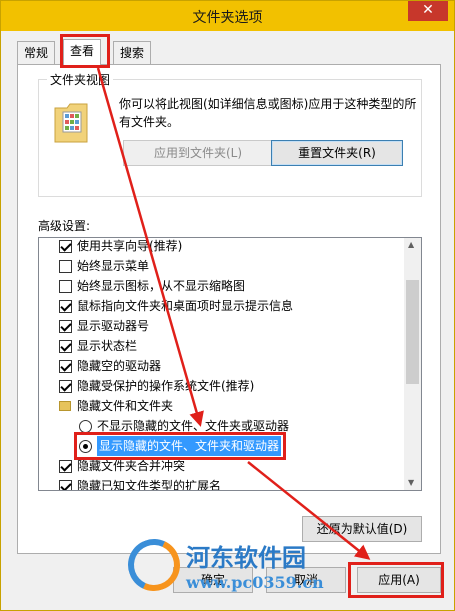 This screenshot has width=455, height=611. I want to click on watermark-logo-icon, so click(154, 565).